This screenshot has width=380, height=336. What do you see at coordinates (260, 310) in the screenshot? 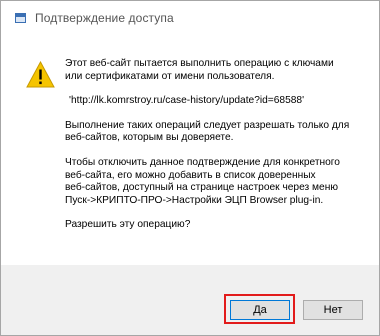
I see `yes-button: Да` at bounding box center [260, 310].